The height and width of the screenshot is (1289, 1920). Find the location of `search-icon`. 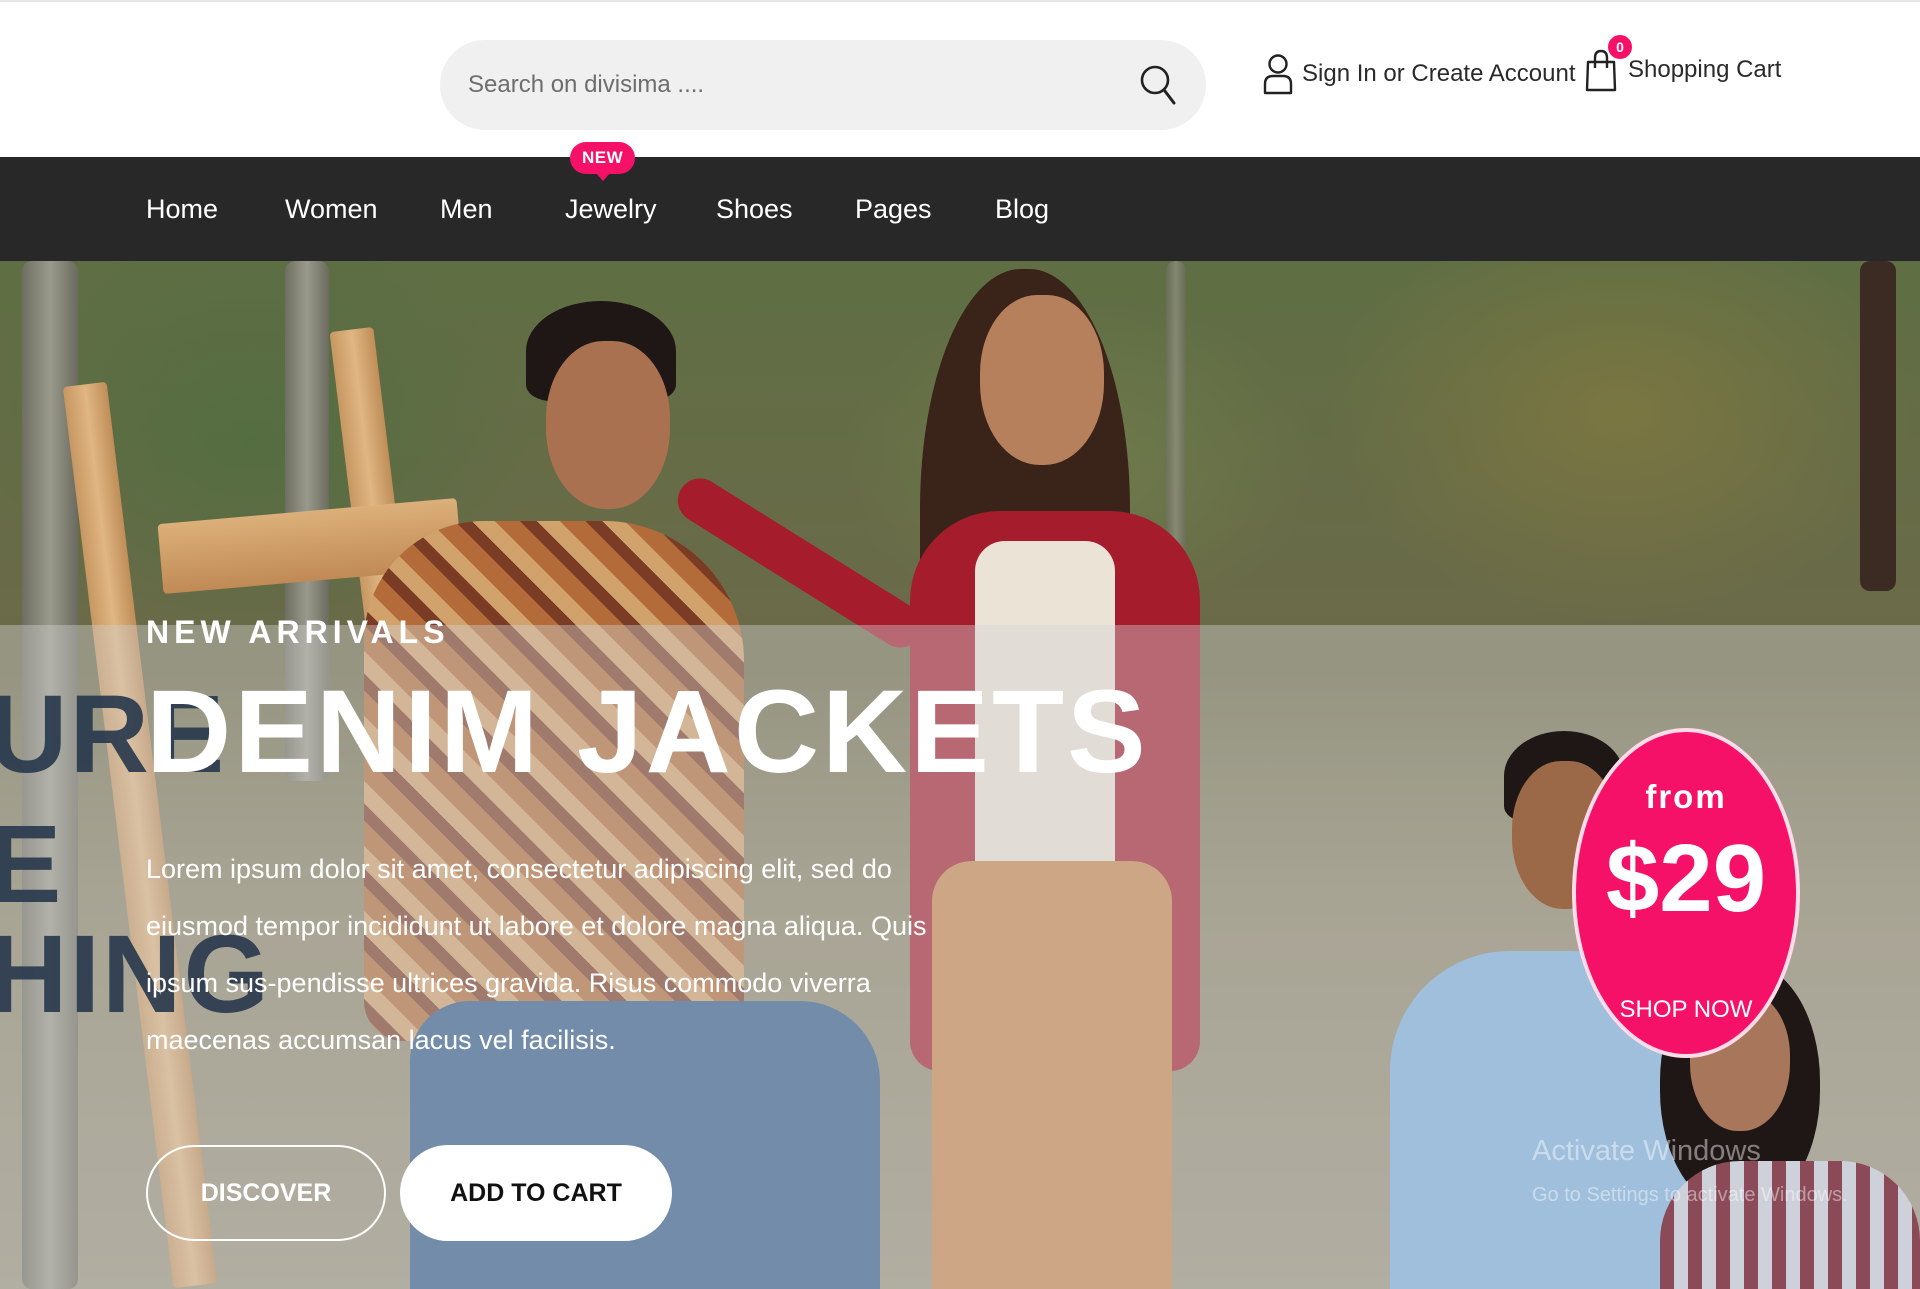

search-icon is located at coordinates (1158, 85).